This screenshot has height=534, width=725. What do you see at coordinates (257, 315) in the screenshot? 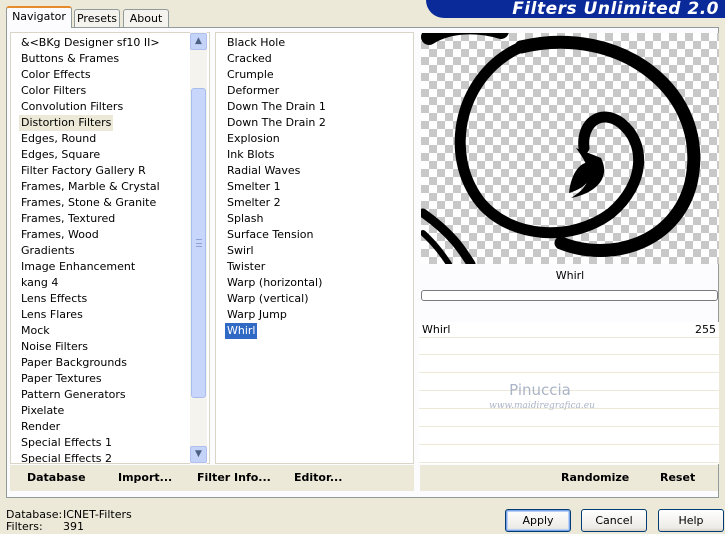
I see `filter-item: Warp Jump` at bounding box center [257, 315].